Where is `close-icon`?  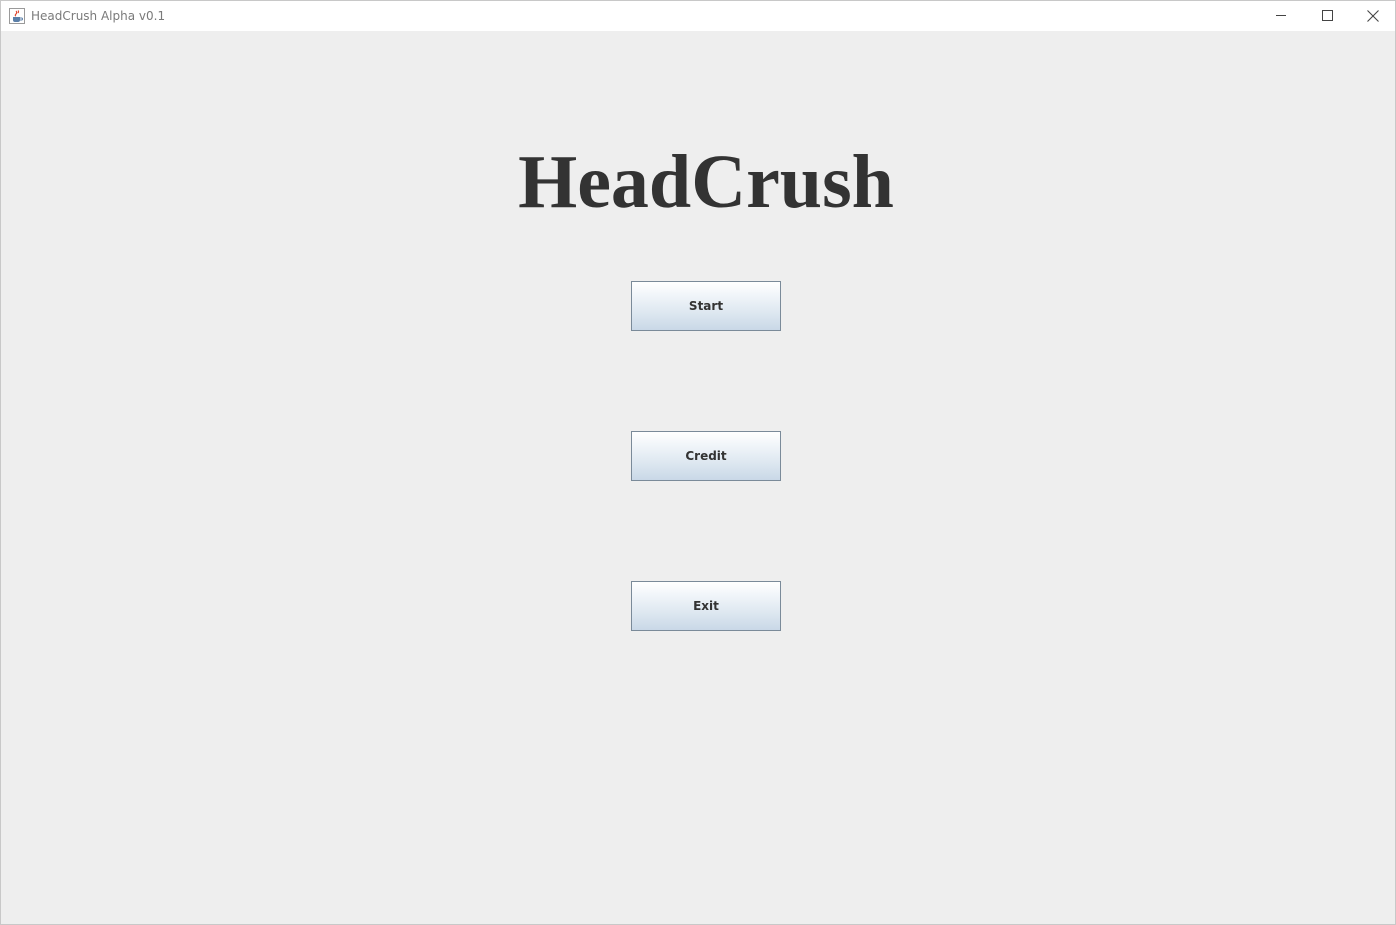 close-icon is located at coordinates (1373, 16).